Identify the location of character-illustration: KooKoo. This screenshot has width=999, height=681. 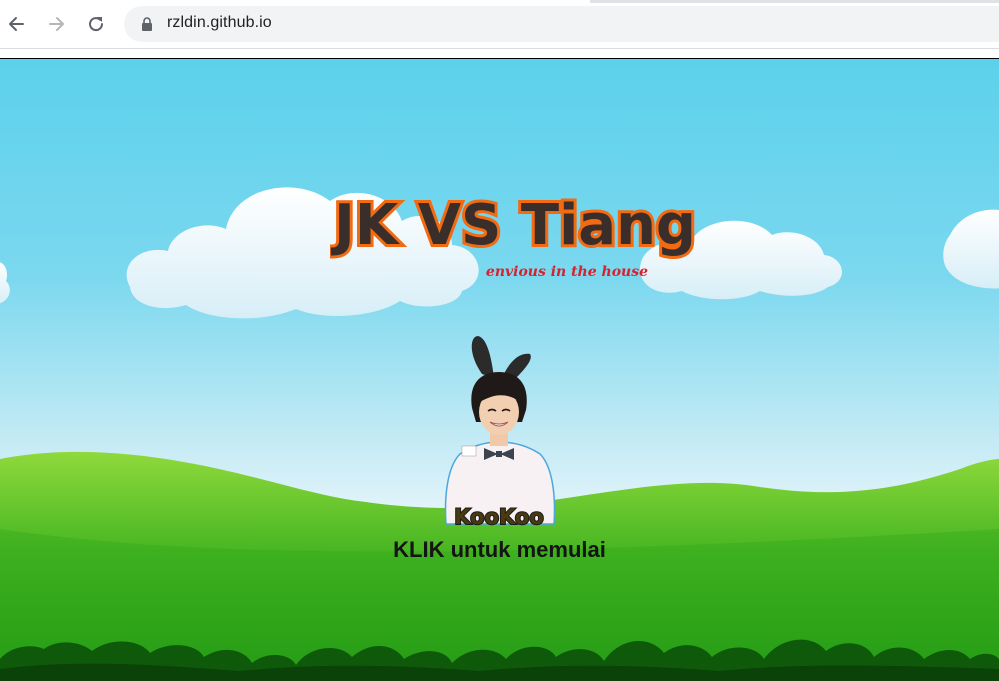
(500, 433).